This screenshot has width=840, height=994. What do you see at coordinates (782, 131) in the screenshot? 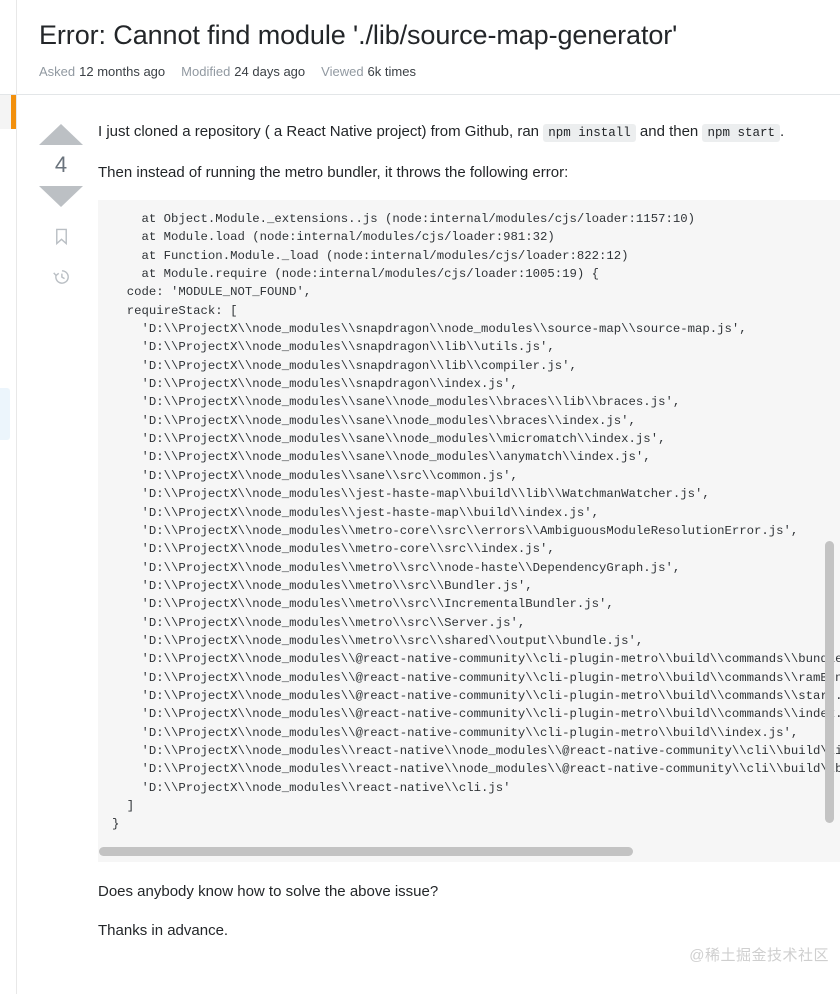
I see `intro-text-c: .` at bounding box center [782, 131].